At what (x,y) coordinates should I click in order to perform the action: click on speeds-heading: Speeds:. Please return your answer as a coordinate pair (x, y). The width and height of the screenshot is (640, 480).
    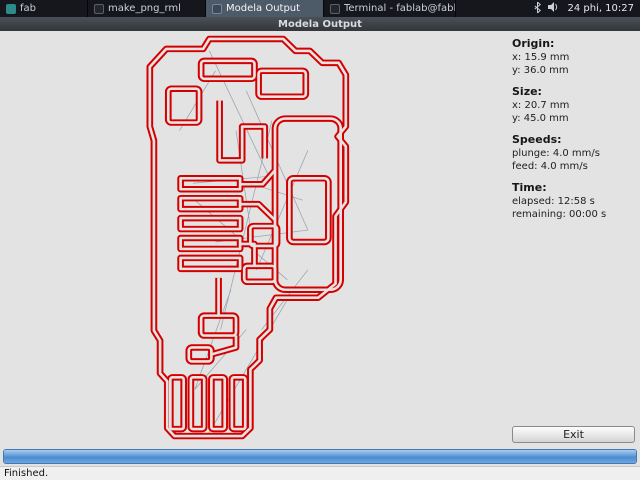
    Looking at the image, I should click on (537, 139).